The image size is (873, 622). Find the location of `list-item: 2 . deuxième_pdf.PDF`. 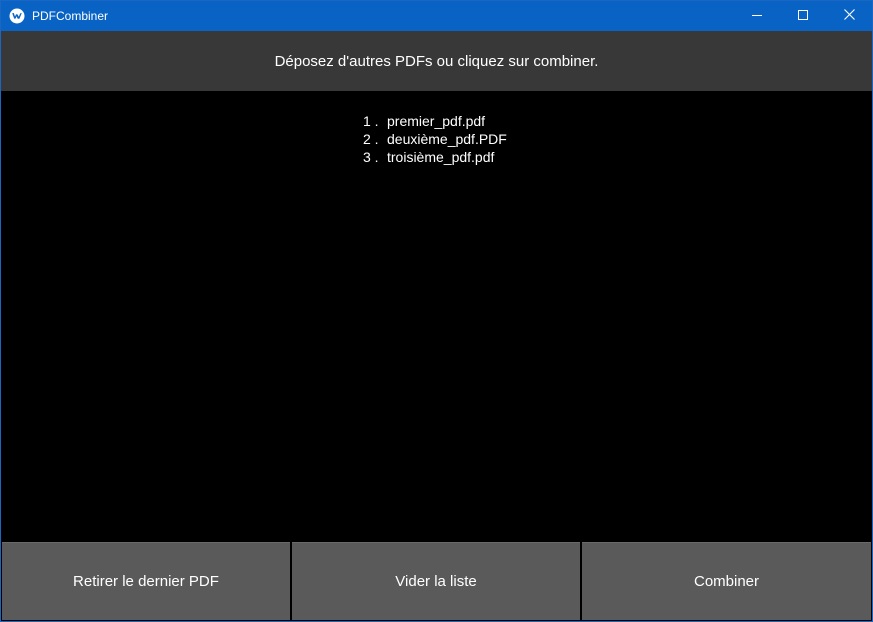

list-item: 2 . deuxième_pdf.PDF is located at coordinates (435, 139).